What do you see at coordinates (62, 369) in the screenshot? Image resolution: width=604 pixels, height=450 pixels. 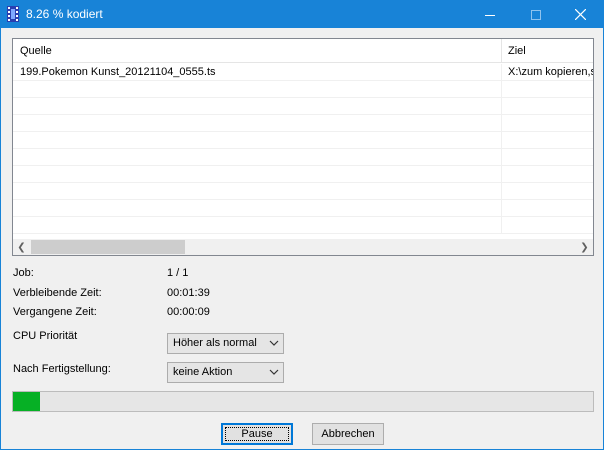 I see `after-completion-label: Nach Fertigstellung:` at bounding box center [62, 369].